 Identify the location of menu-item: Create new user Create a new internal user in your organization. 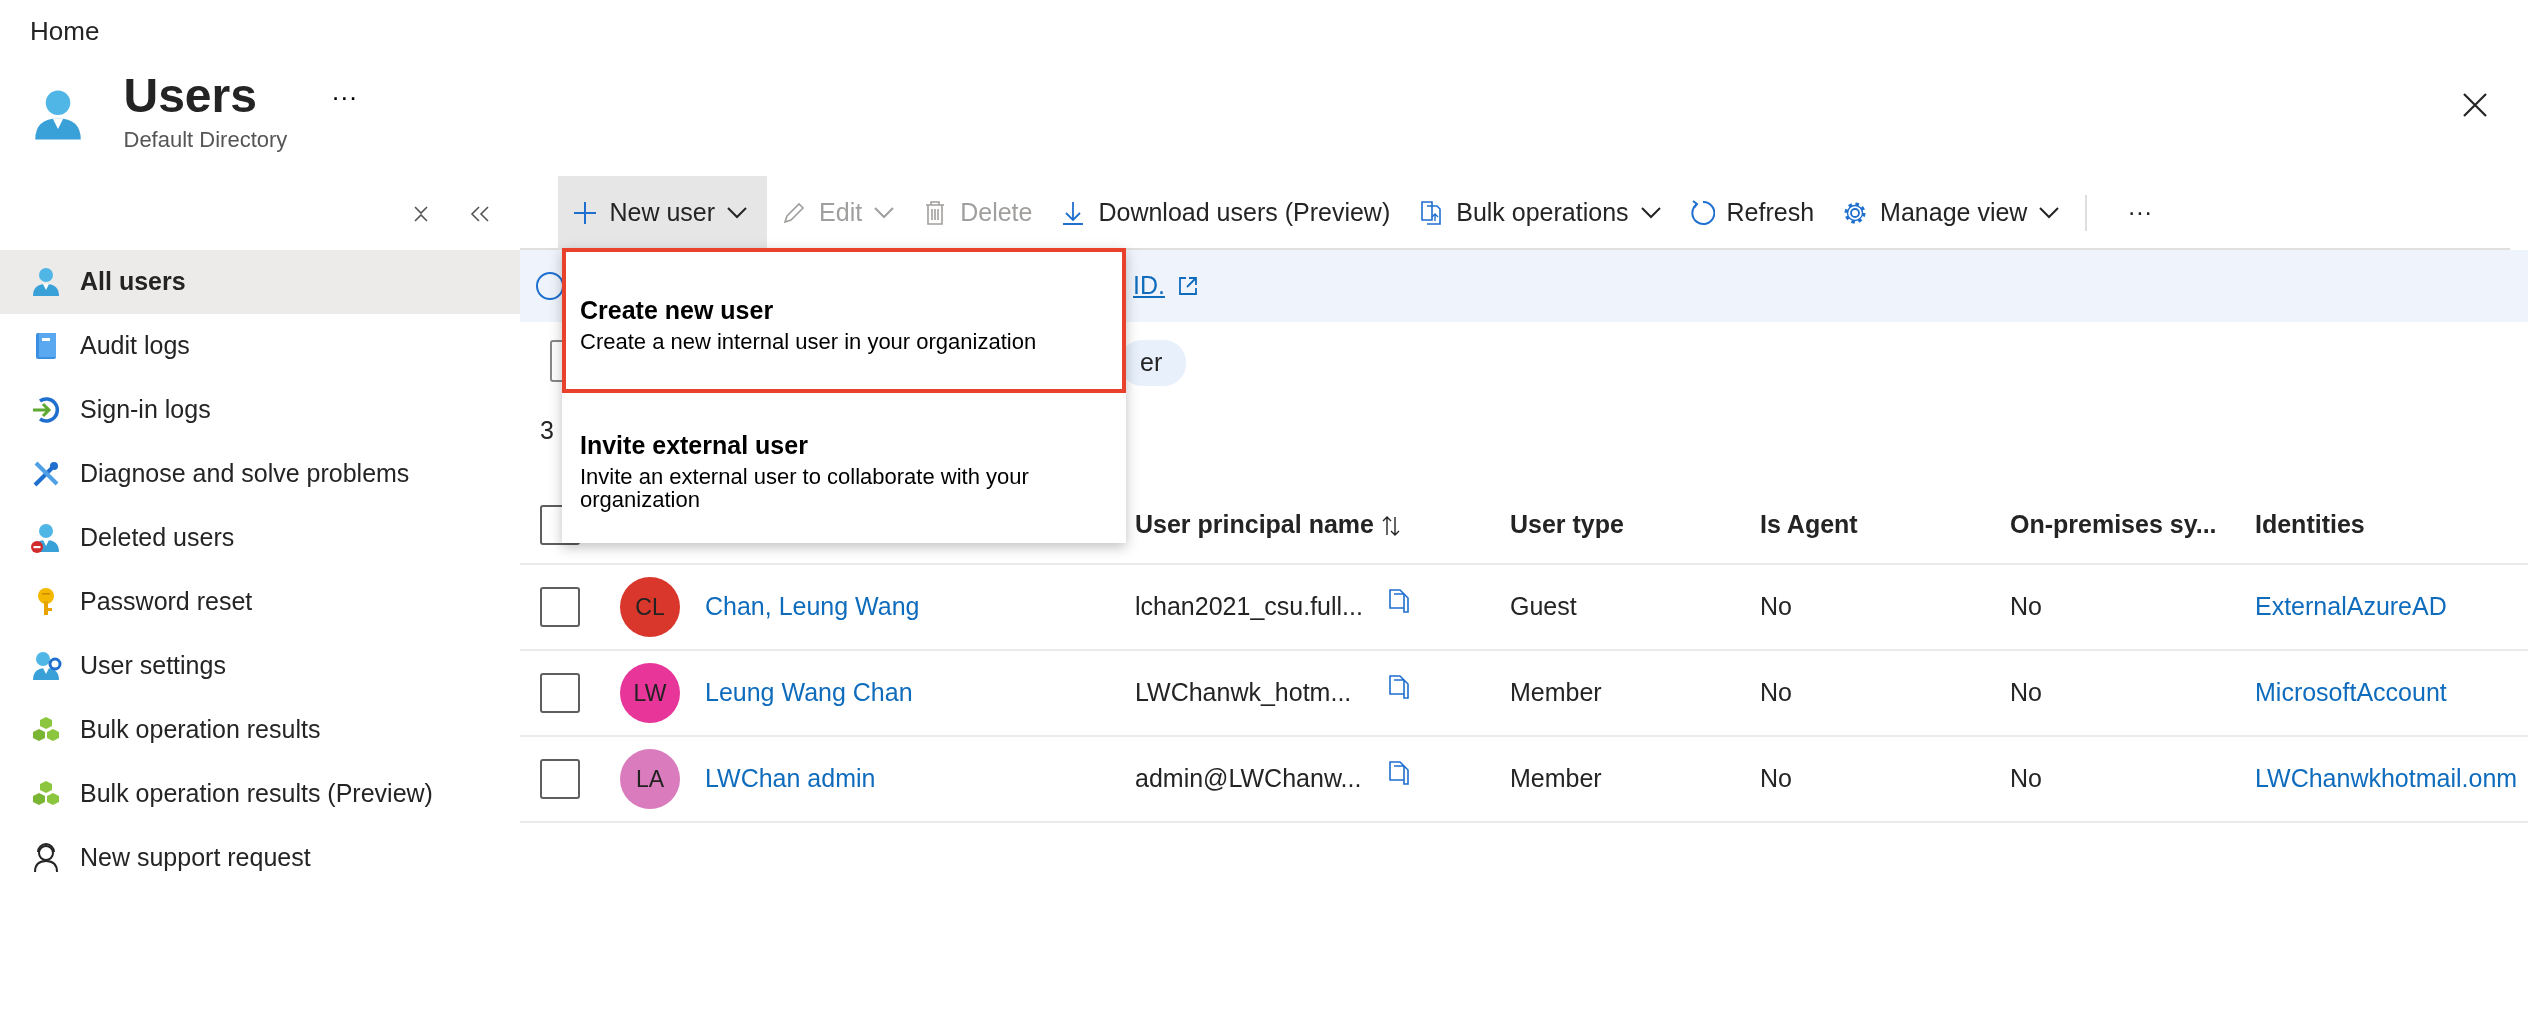
(844, 320).